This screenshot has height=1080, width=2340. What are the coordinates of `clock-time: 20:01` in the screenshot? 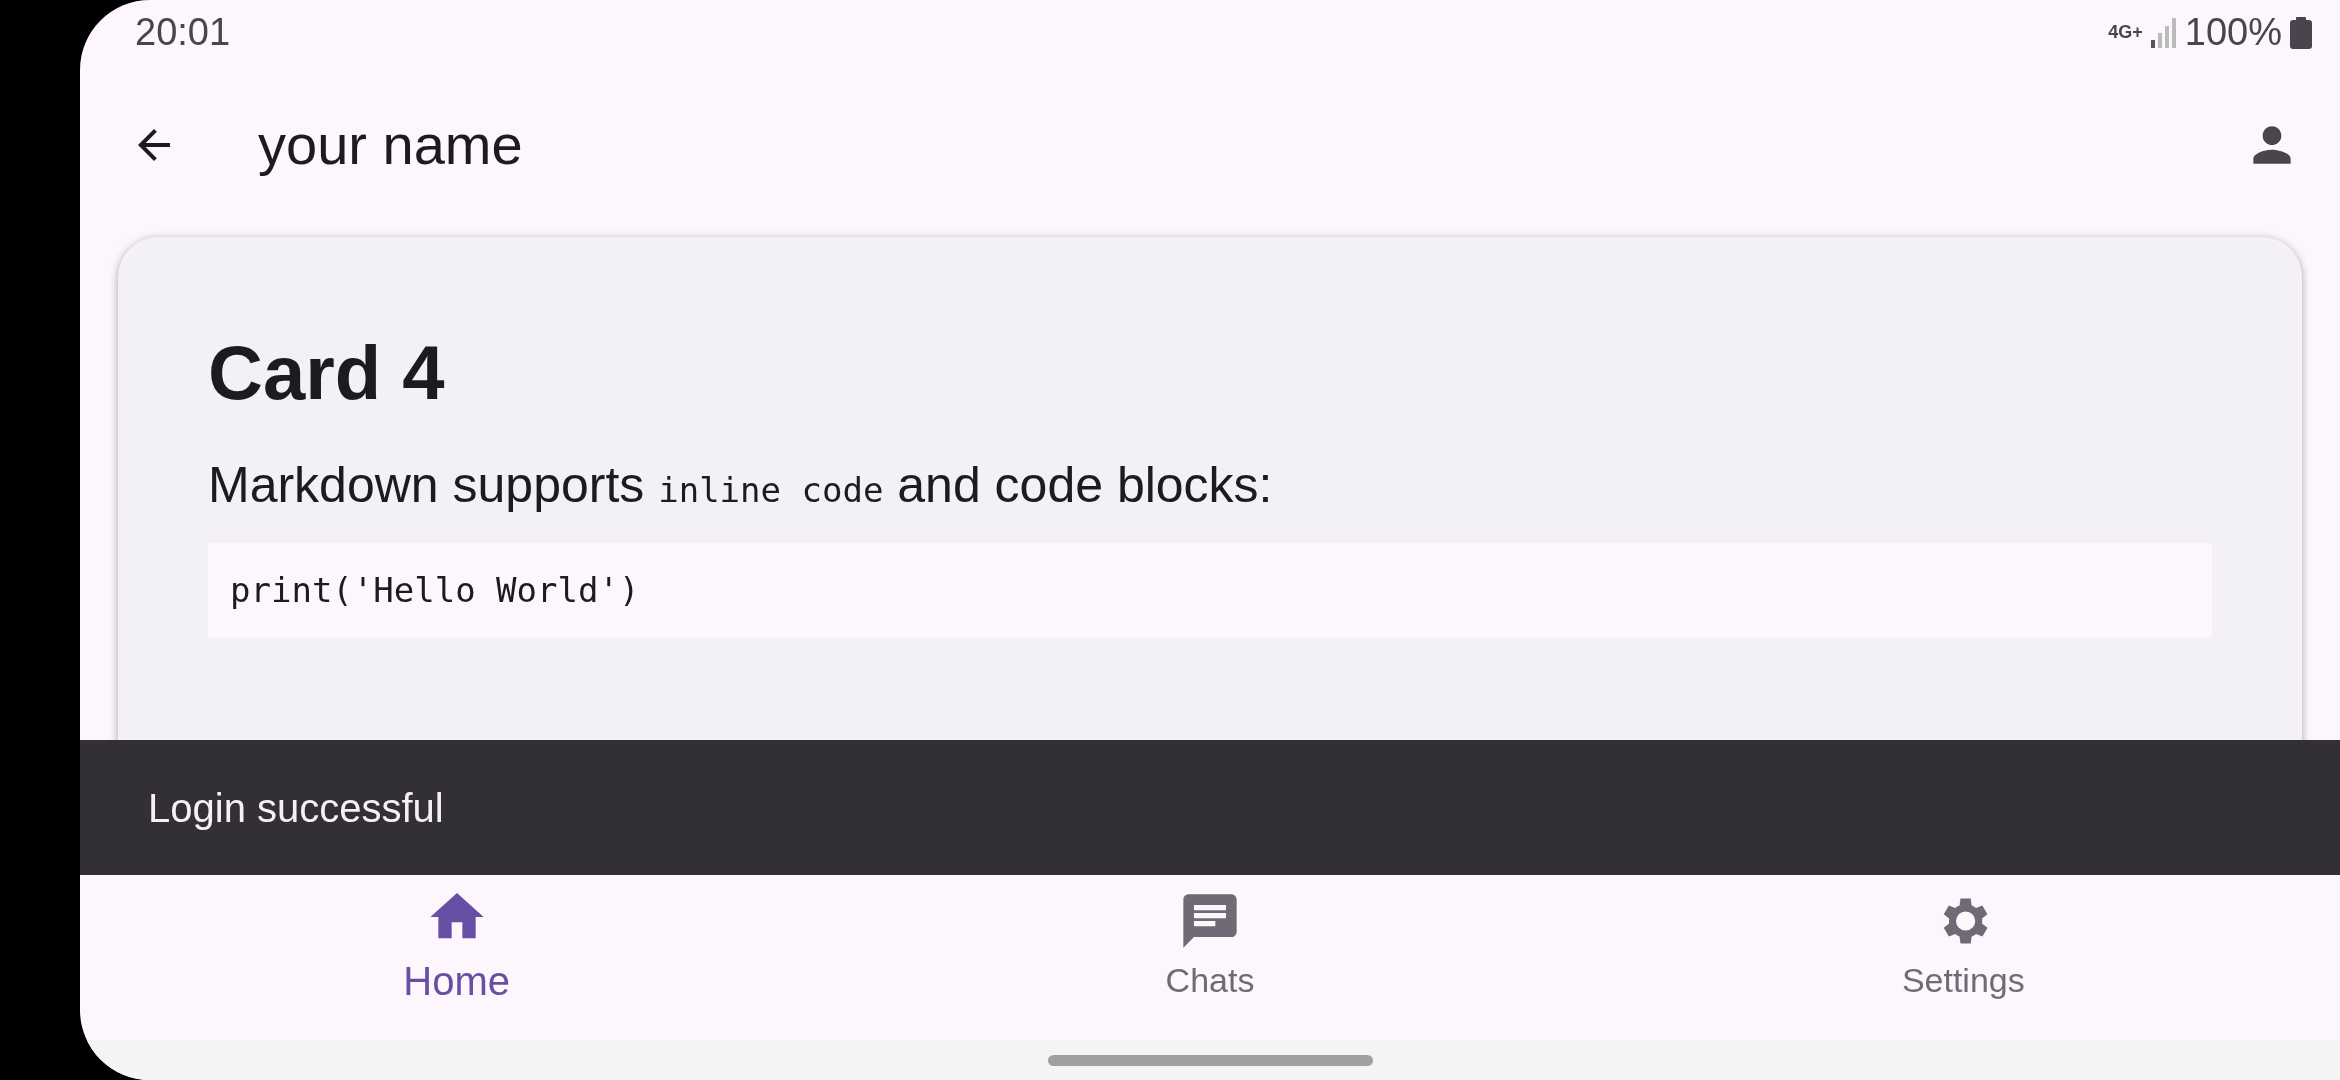 It's located at (183, 32).